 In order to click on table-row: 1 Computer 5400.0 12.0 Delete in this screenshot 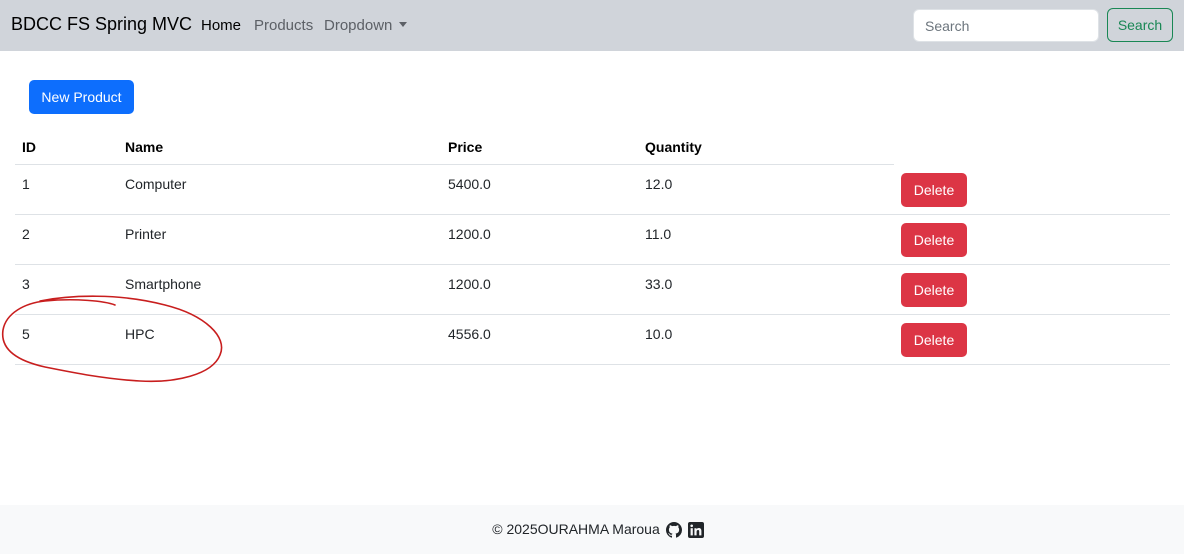, I will do `click(592, 190)`.